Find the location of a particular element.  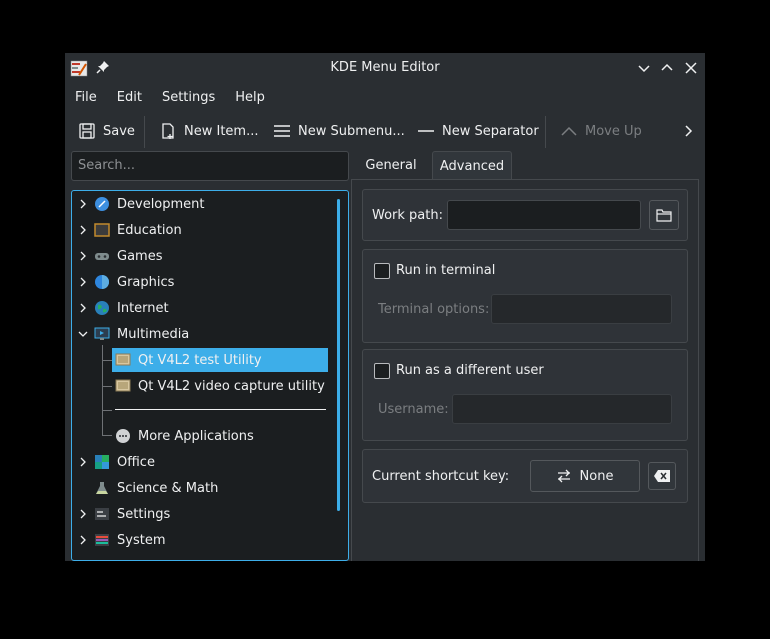

tree-item-settings: Settings is located at coordinates (132, 514).